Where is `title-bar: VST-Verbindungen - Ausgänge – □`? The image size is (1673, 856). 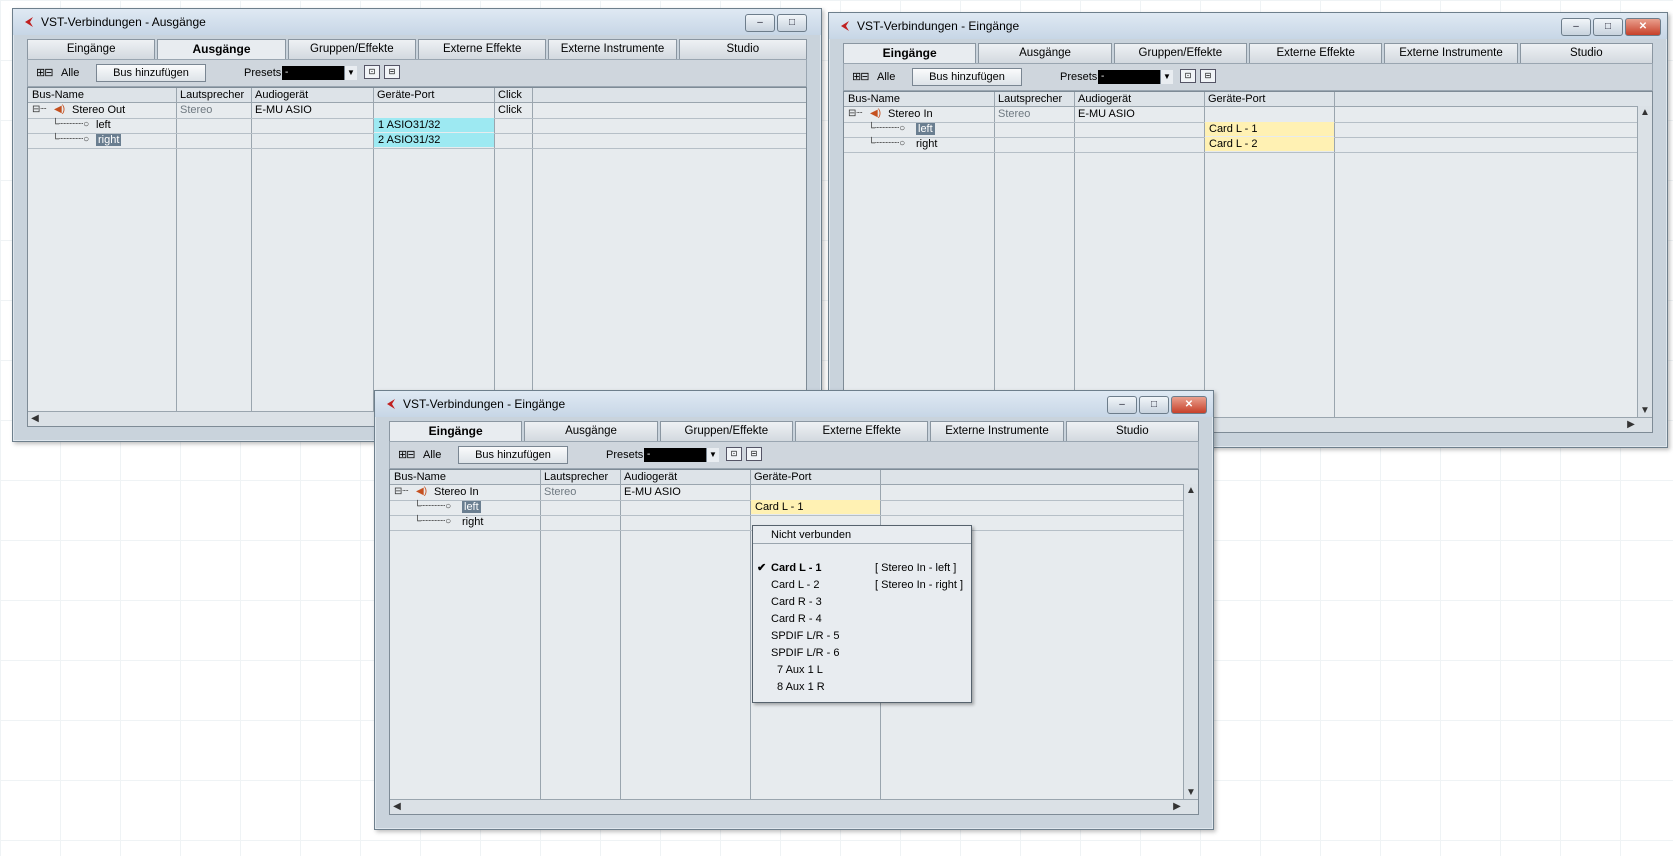
title-bar: VST-Verbindungen - Ausgänge – □ is located at coordinates (417, 22).